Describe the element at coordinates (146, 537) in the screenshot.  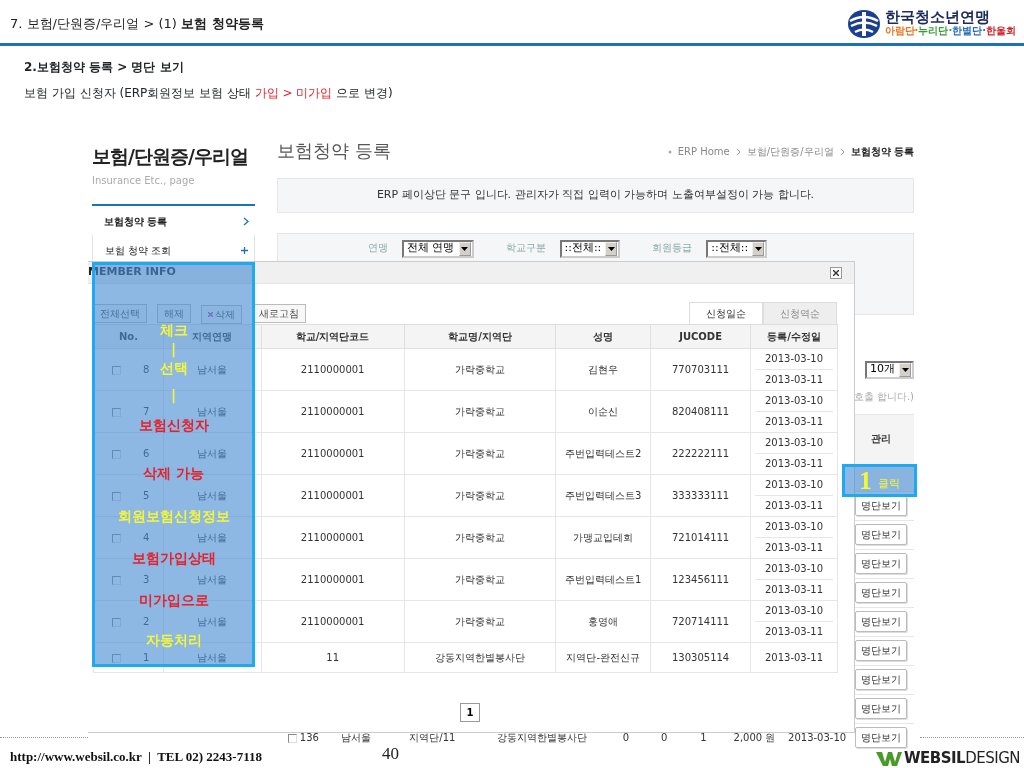
I see `table-cell: 4` at that location.